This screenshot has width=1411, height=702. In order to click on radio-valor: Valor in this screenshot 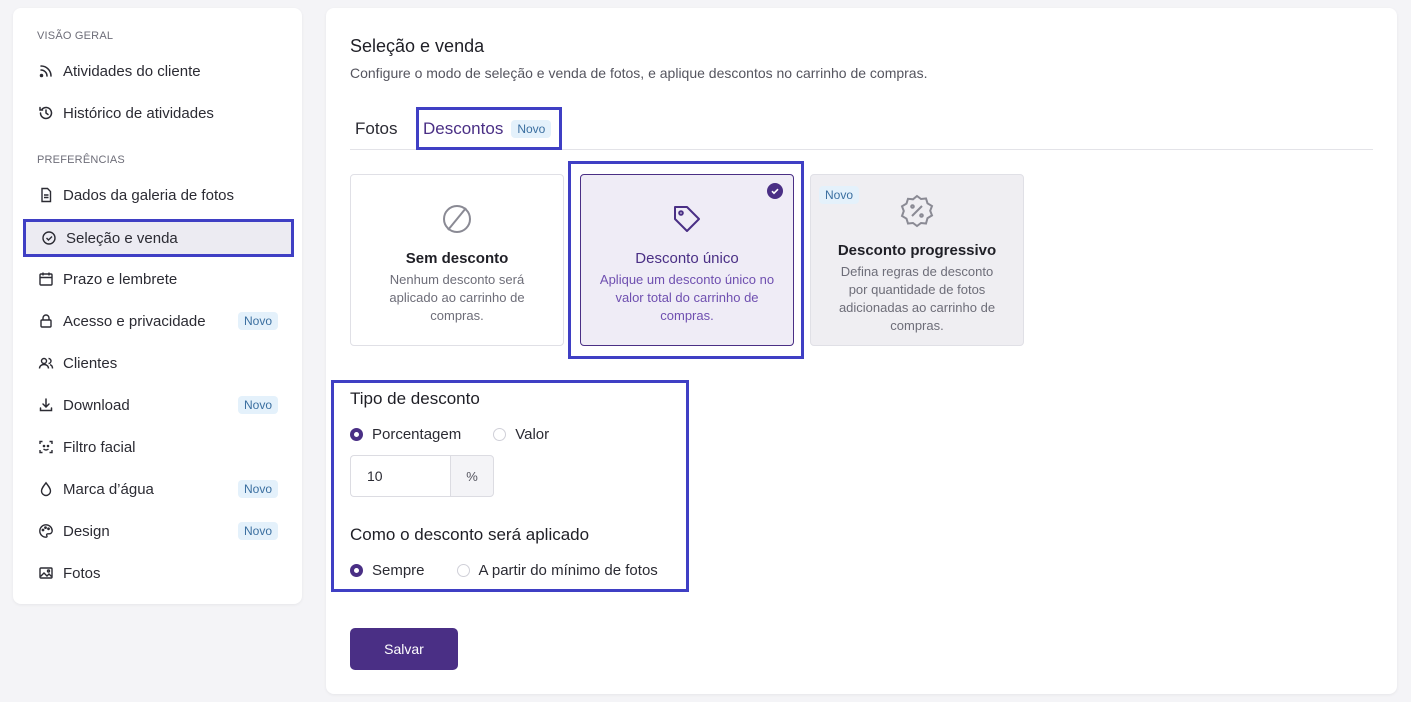, I will do `click(521, 434)`.